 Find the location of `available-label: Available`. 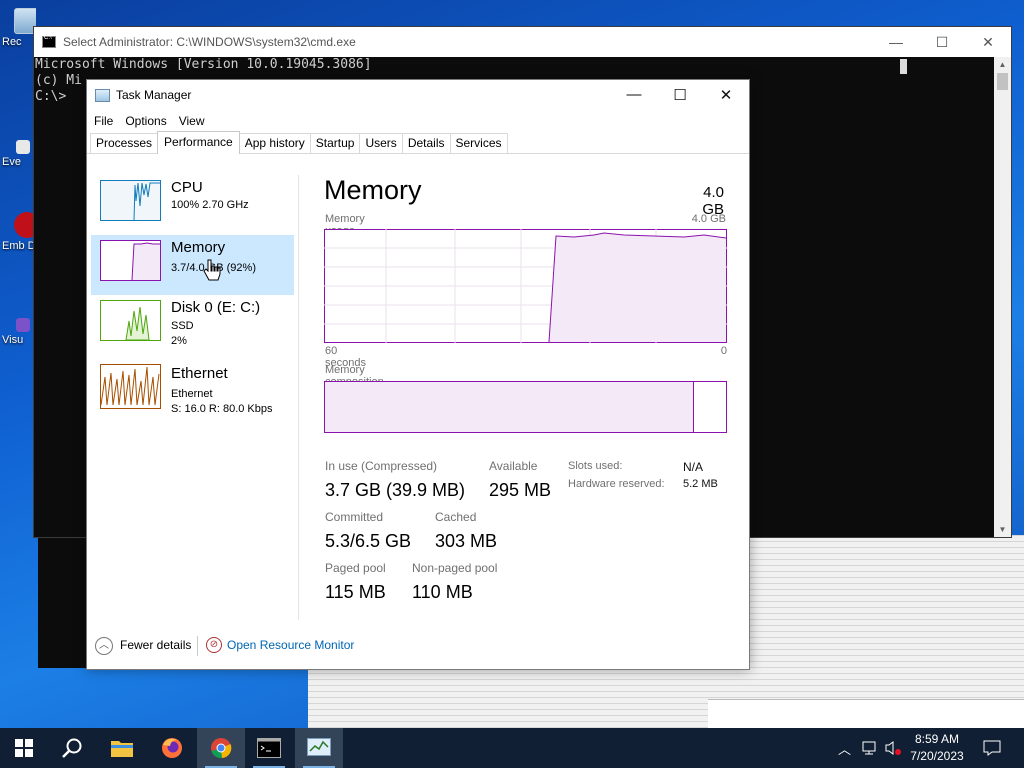

available-label: Available is located at coordinates (513, 466).